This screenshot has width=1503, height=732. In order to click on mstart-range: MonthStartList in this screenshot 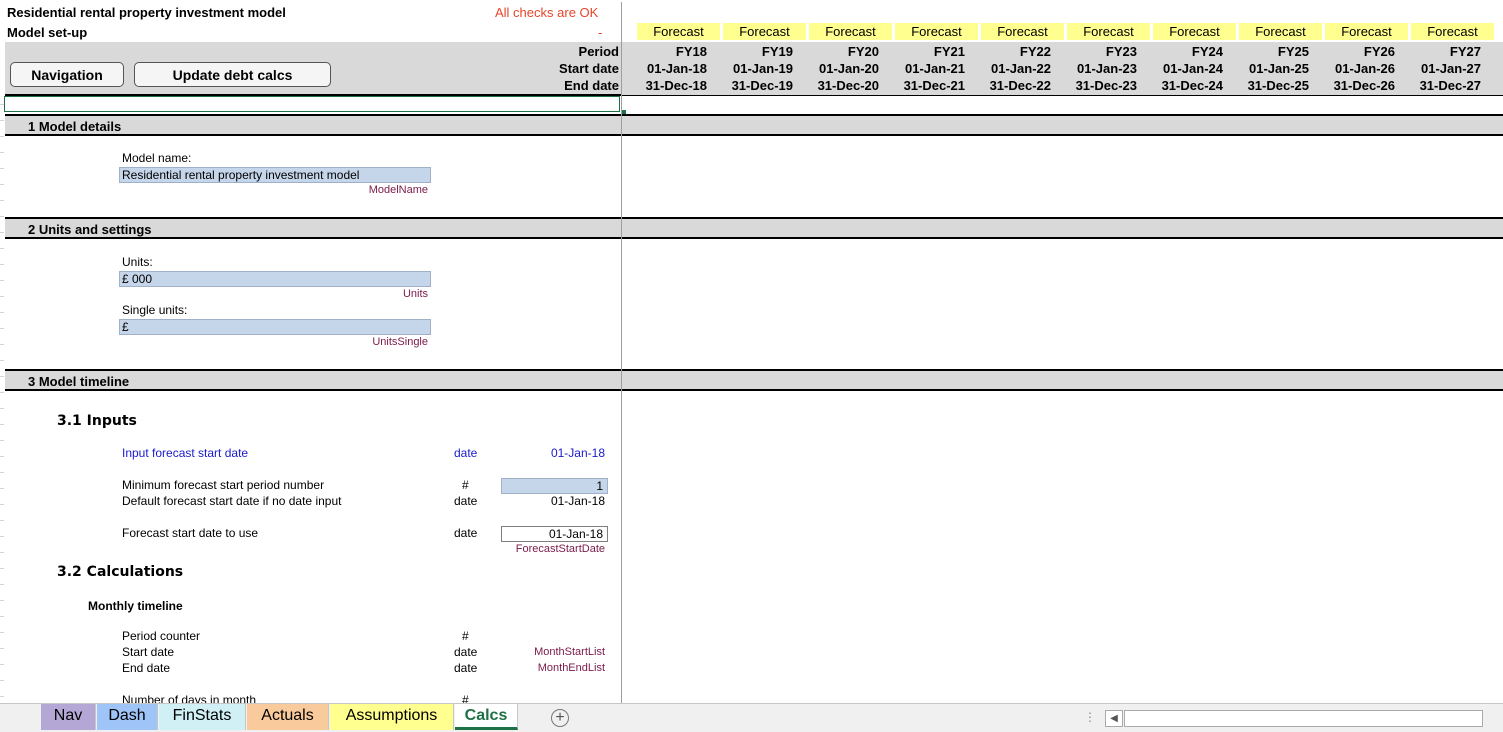, I will do `click(569, 652)`.